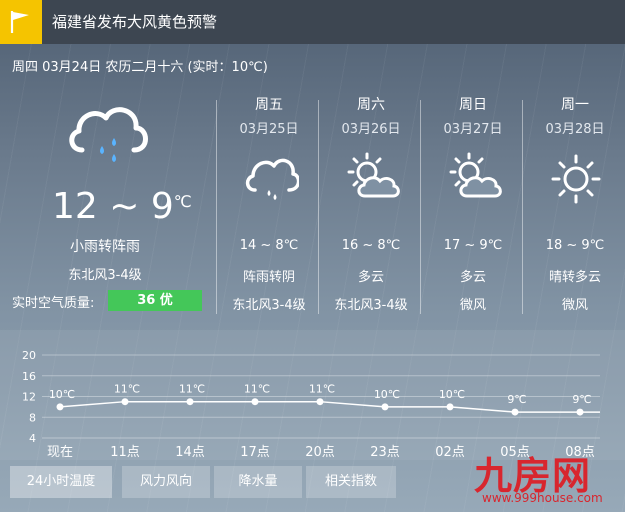 This screenshot has width=625, height=512. I want to click on forecast-date: 03月25日, so click(269, 129).